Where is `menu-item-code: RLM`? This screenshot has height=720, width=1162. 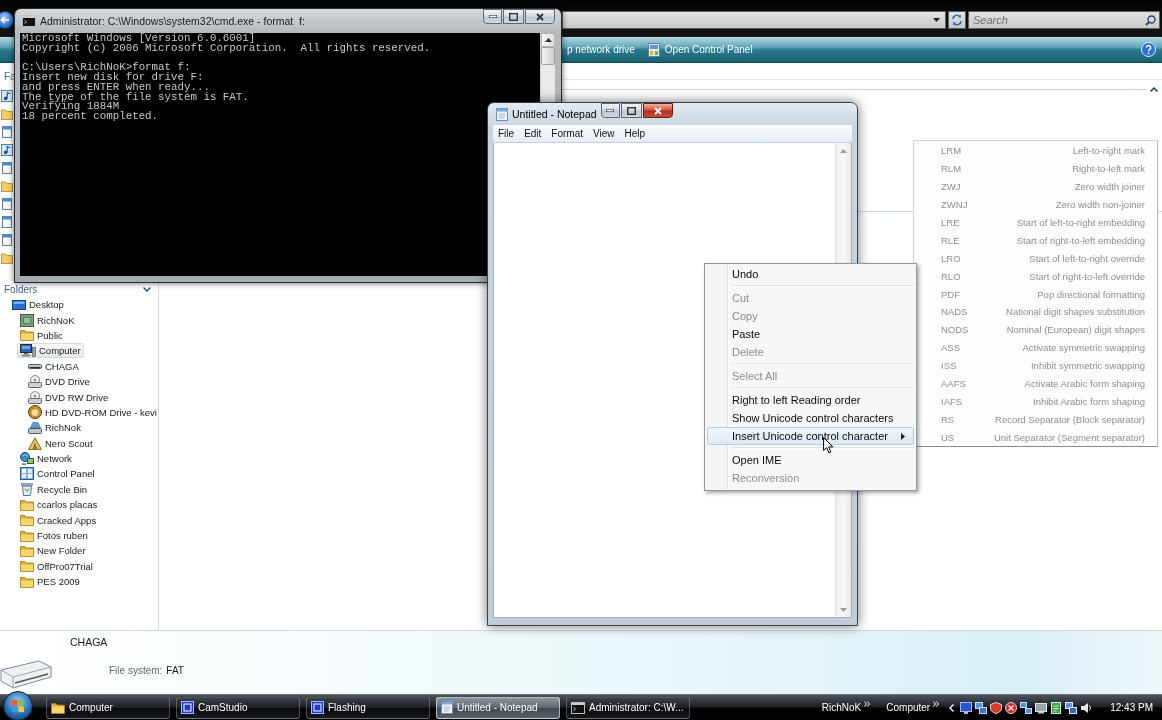
menu-item-code: RLM is located at coordinates (951, 169).